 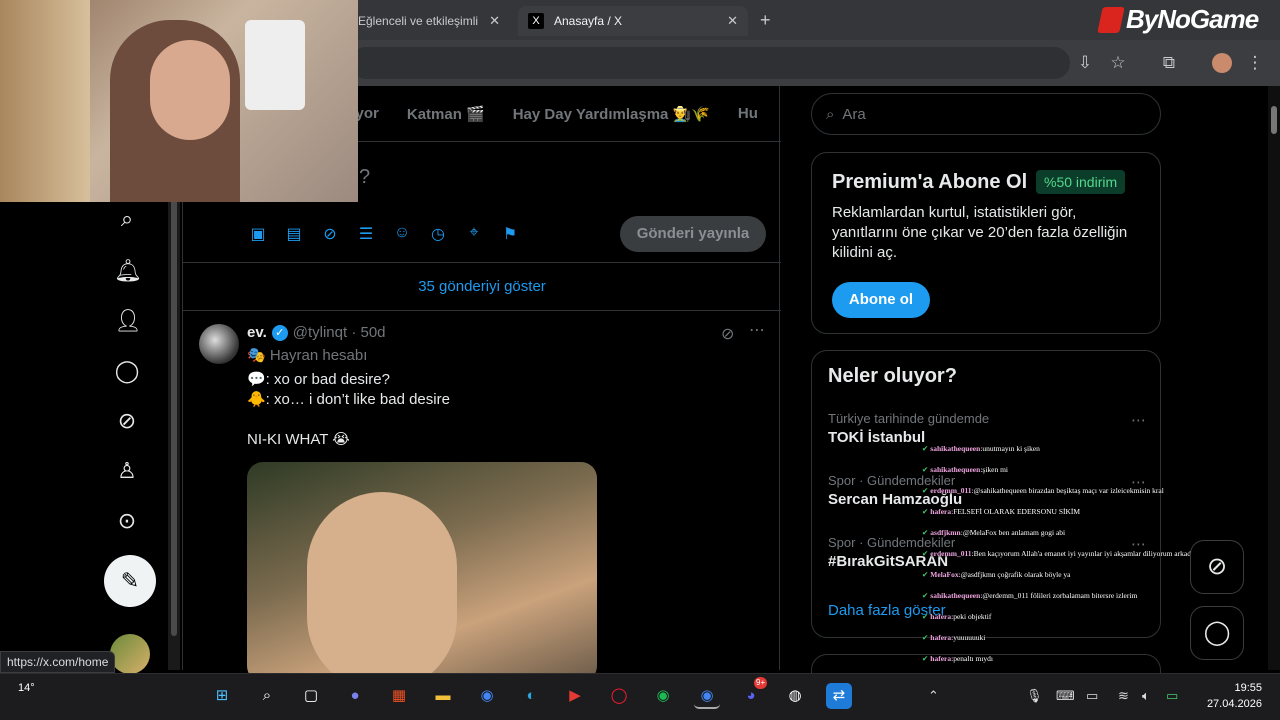 I want to click on address-bar, so click(x=710, y=63).